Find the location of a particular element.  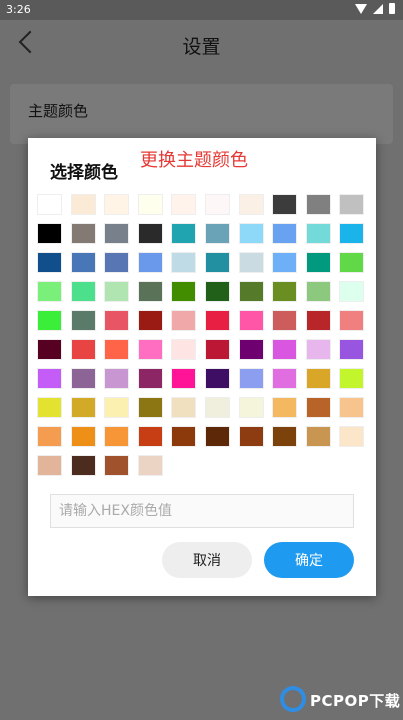

watermark-text: PCPOP下载 is located at coordinates (355, 701).